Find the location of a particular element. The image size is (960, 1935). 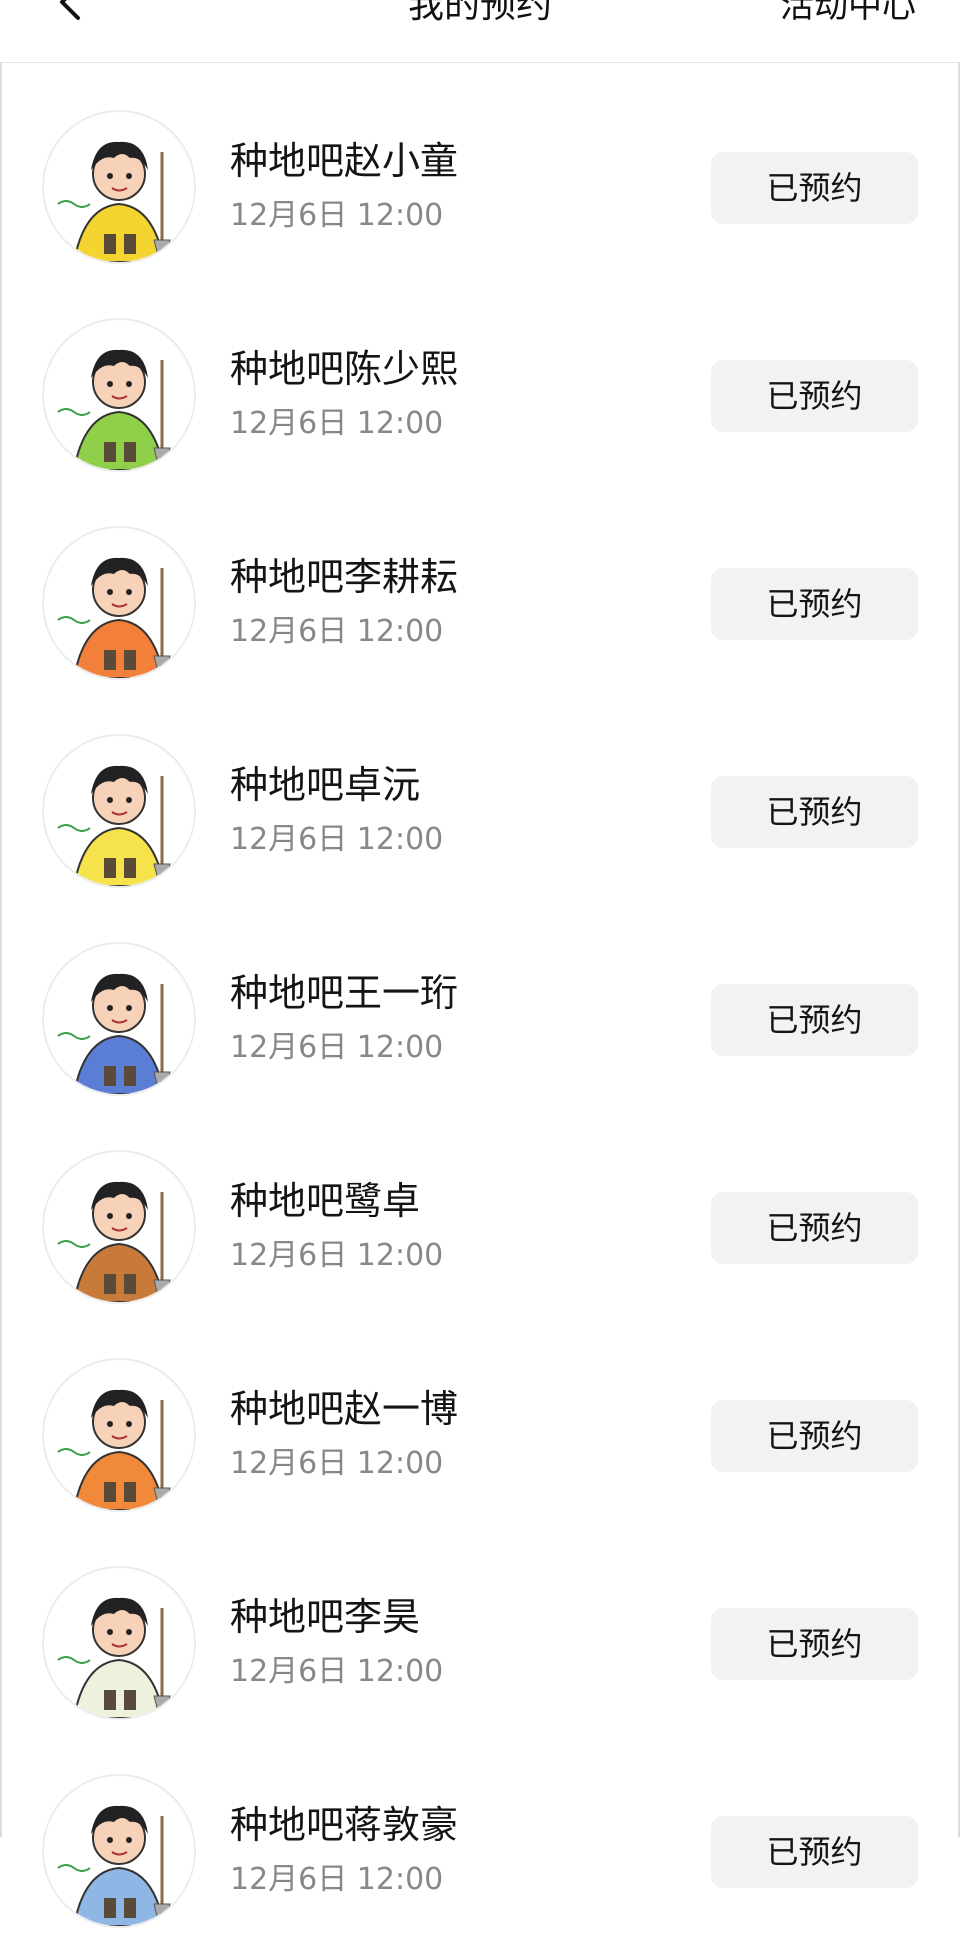

reservation-title: 种地吧李耕耘 is located at coordinates (344, 577).